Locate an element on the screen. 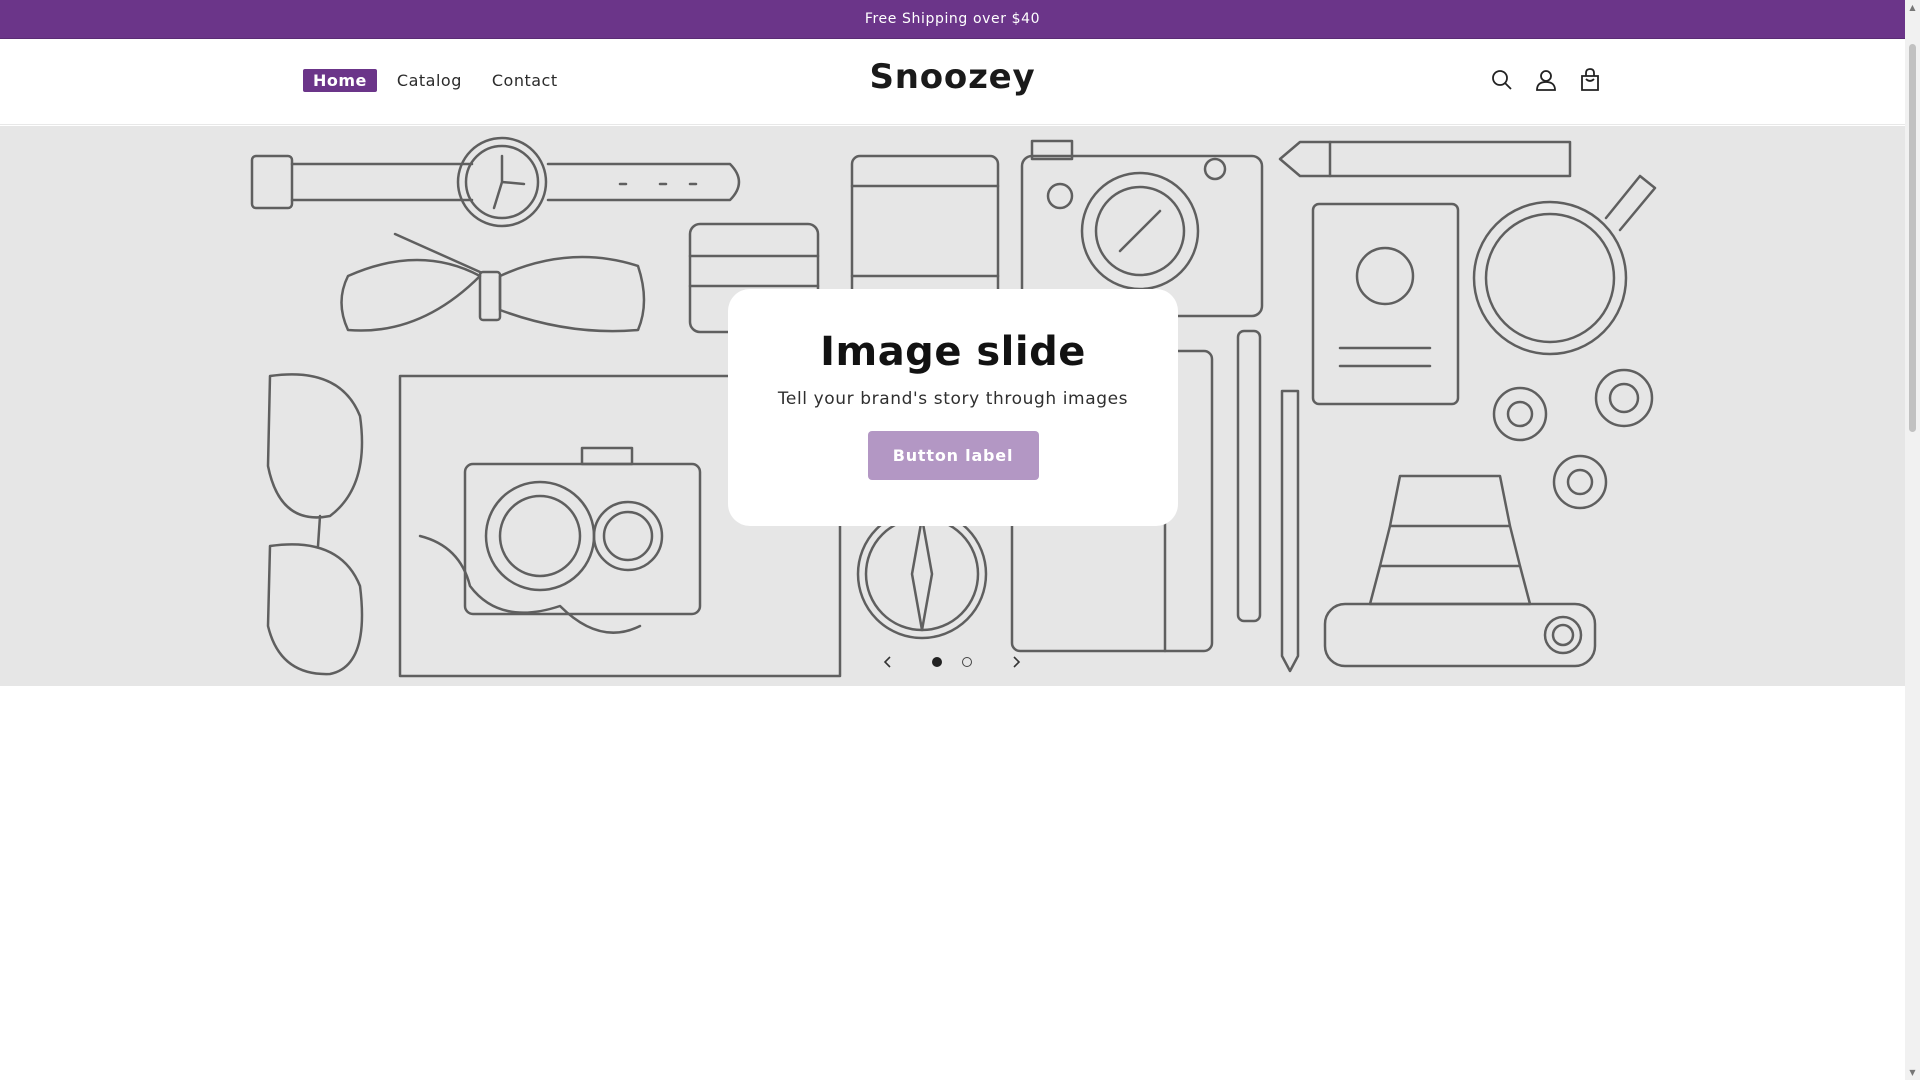 Image resolution: width=1920 pixels, height=1080 pixels. tape-illustration is located at coordinates (1573, 439).